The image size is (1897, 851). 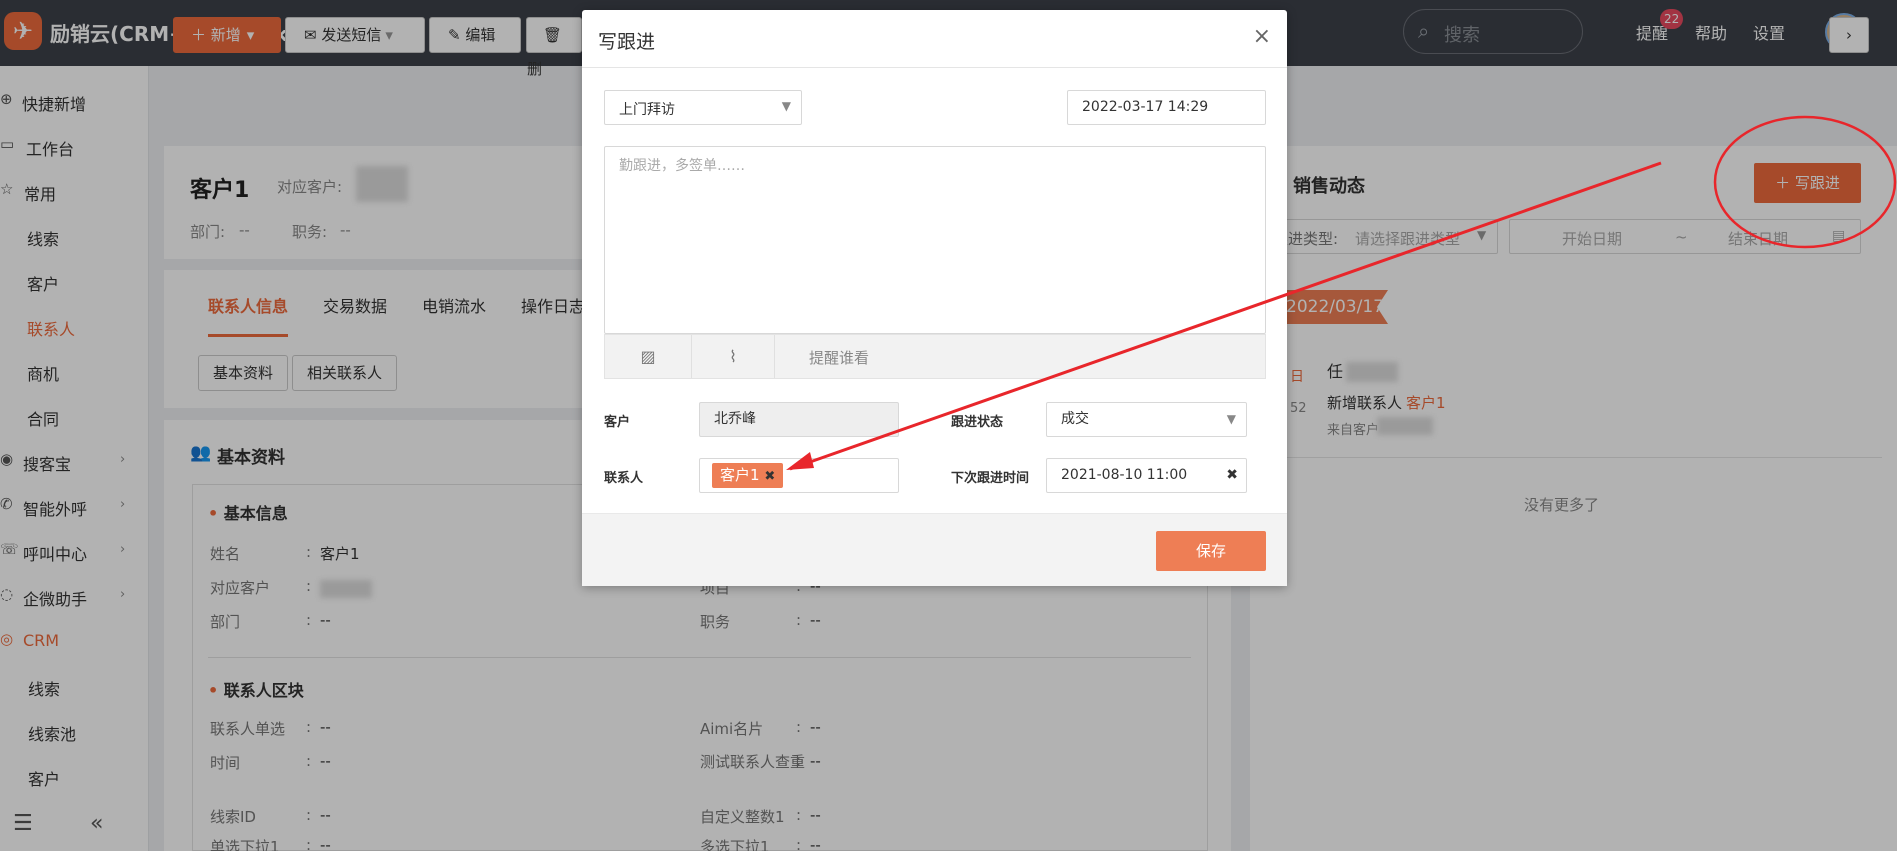 I want to click on next-followup-input: 2021-08-10 11:00 ✖, so click(x=1146, y=475).